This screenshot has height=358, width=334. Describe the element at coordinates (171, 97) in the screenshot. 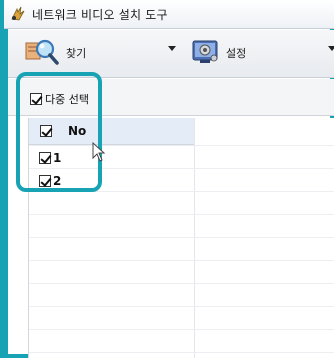

I see `options-bar: 다중 선택` at that location.